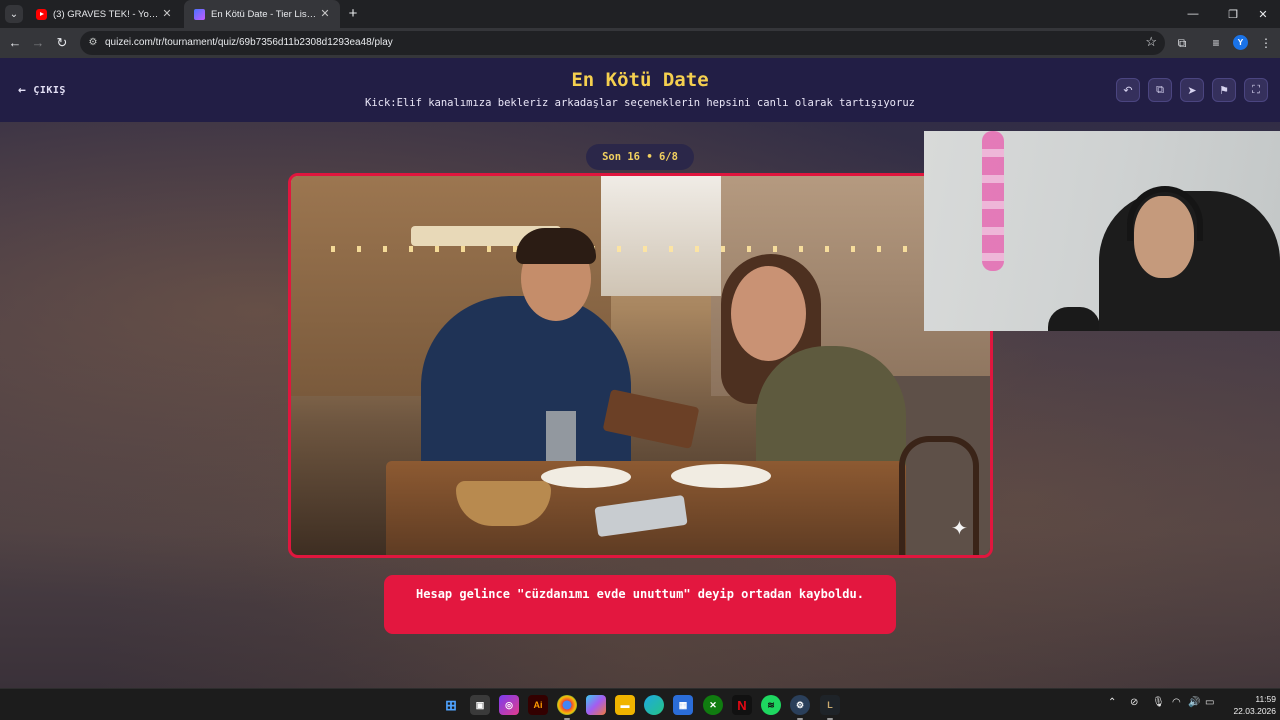 This screenshot has height=720, width=1280. What do you see at coordinates (41, 14) in the screenshot?
I see `youtube-icon` at bounding box center [41, 14].